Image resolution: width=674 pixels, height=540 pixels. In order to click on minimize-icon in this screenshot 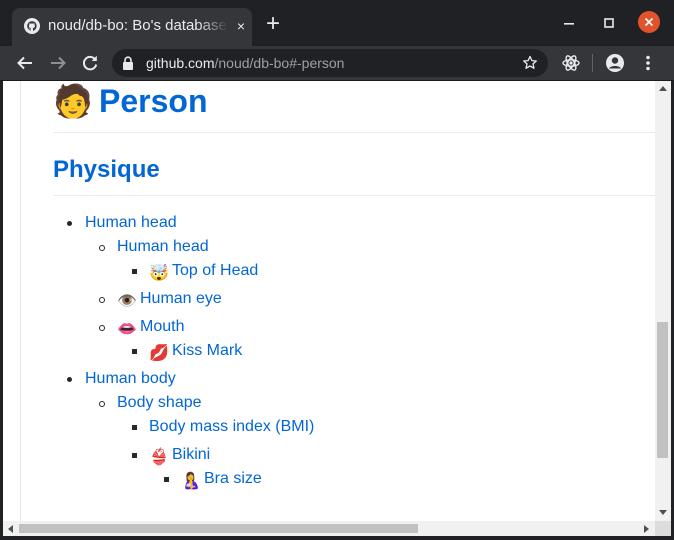, I will do `click(569, 23)`.